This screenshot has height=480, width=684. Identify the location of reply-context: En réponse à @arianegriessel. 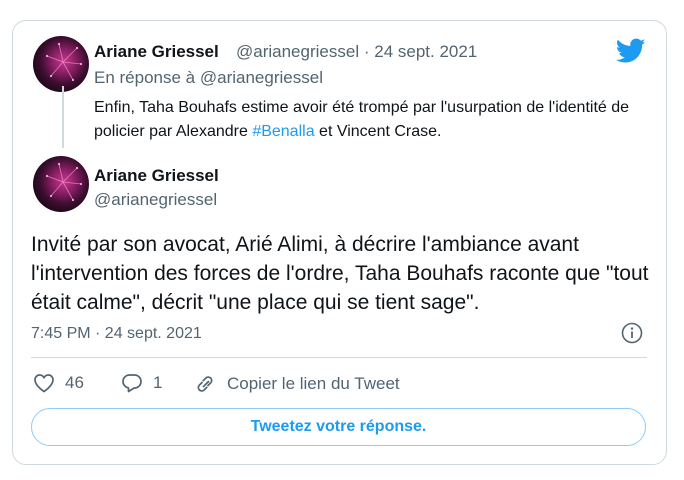
(208, 78).